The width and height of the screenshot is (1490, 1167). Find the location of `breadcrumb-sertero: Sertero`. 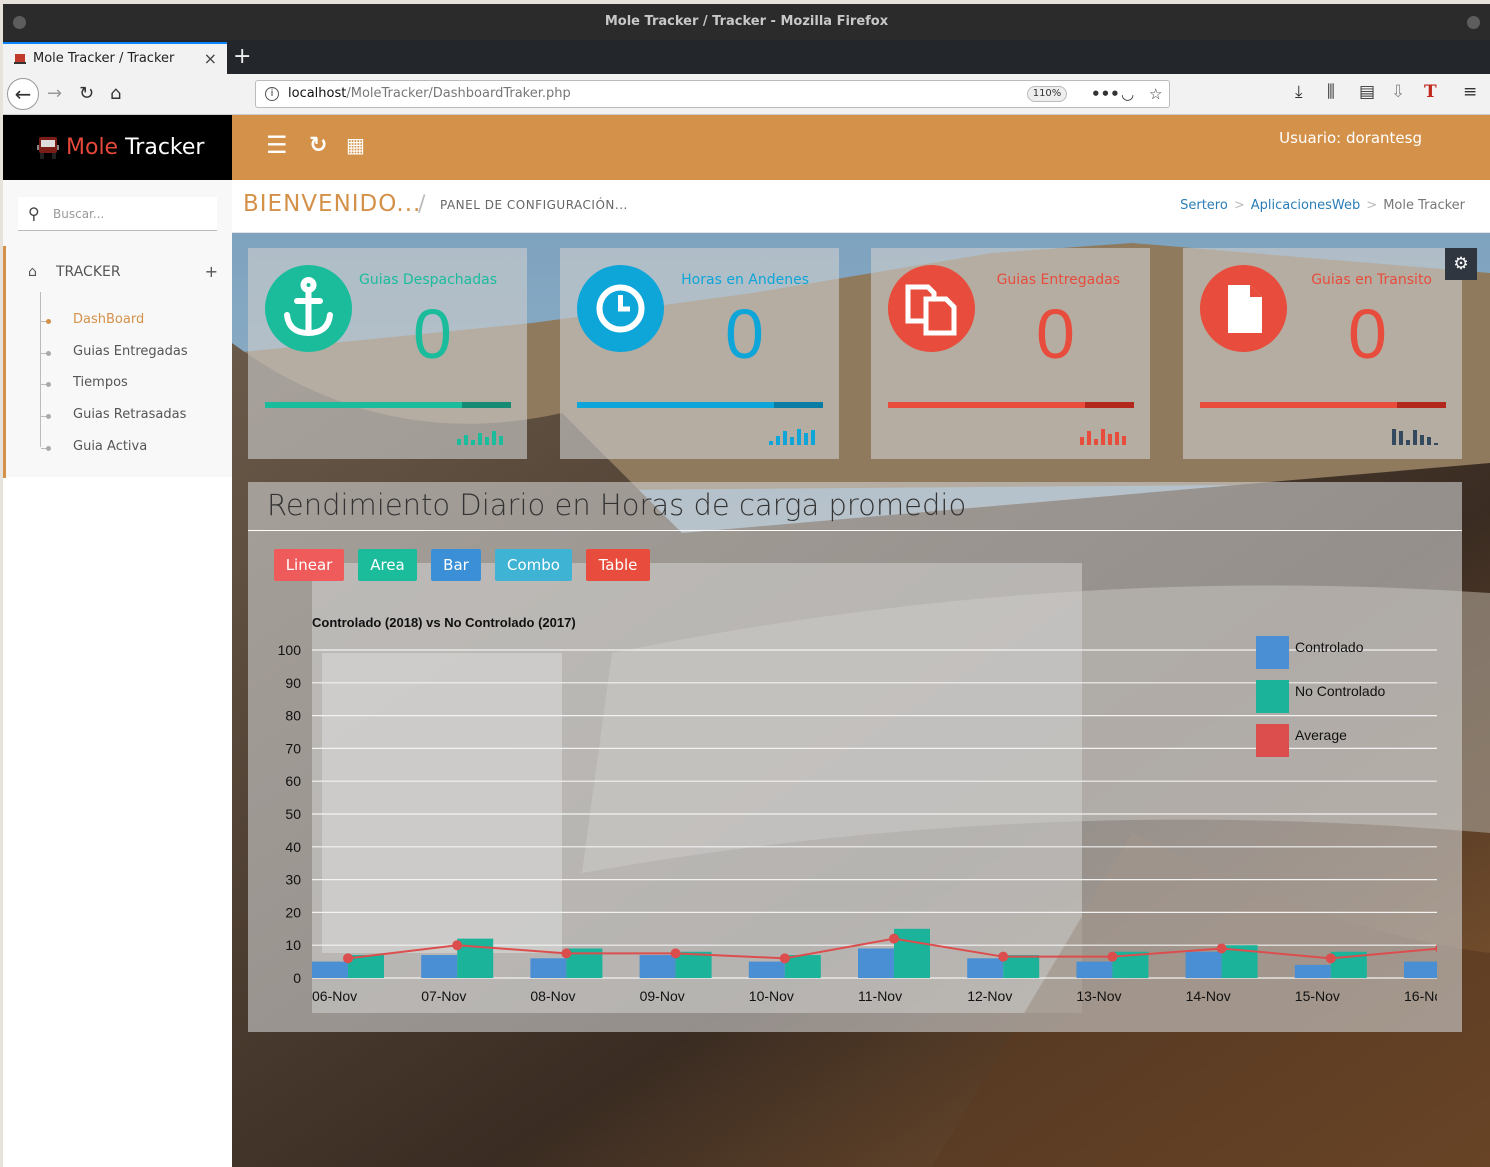

breadcrumb-sertero: Sertero is located at coordinates (1204, 205).